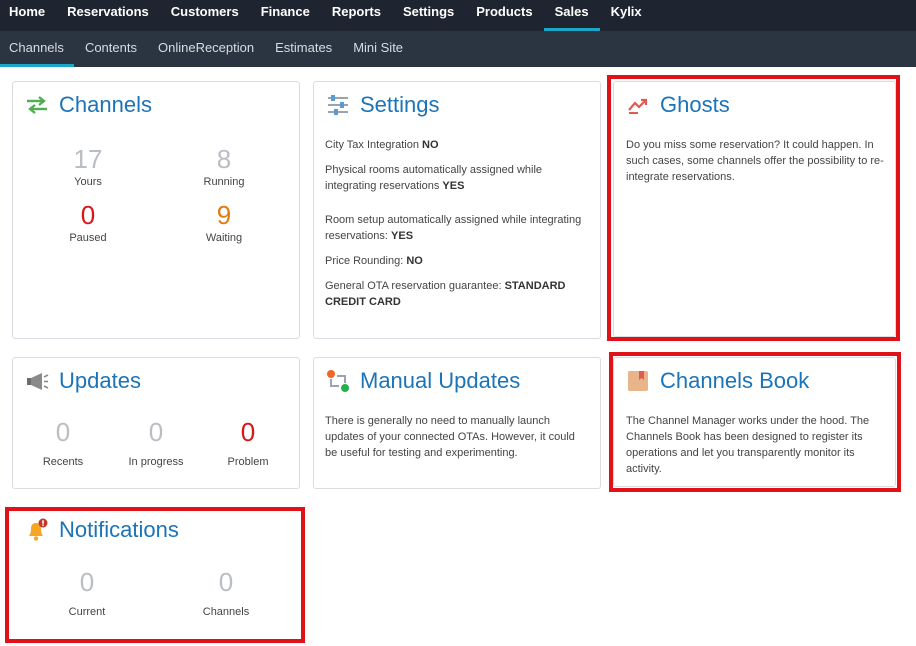  What do you see at coordinates (460, 145) in the screenshot?
I see `setting-city-tax: City Tax Integration NO` at bounding box center [460, 145].